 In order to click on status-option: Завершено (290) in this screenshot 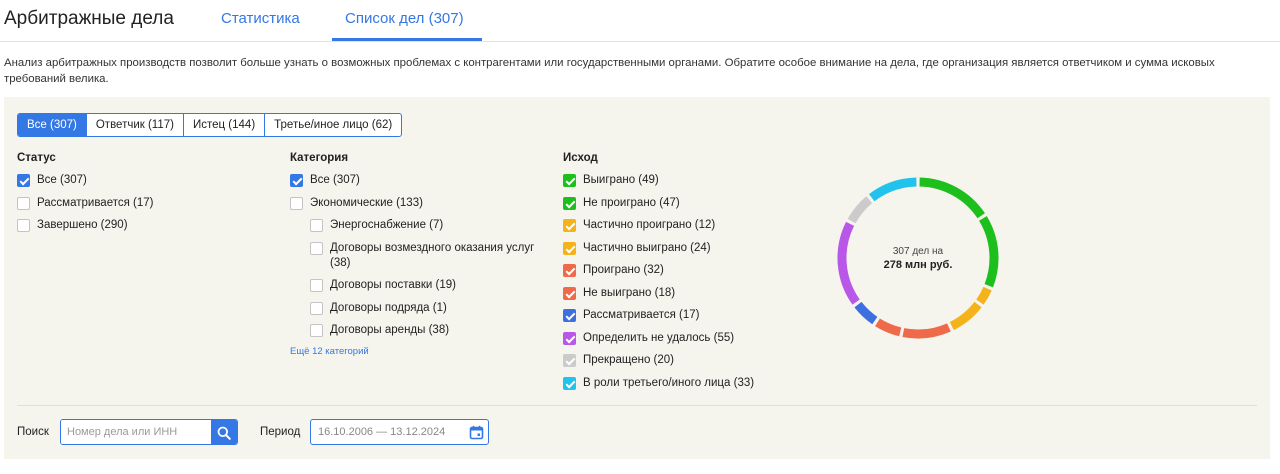, I will do `click(137, 225)`.